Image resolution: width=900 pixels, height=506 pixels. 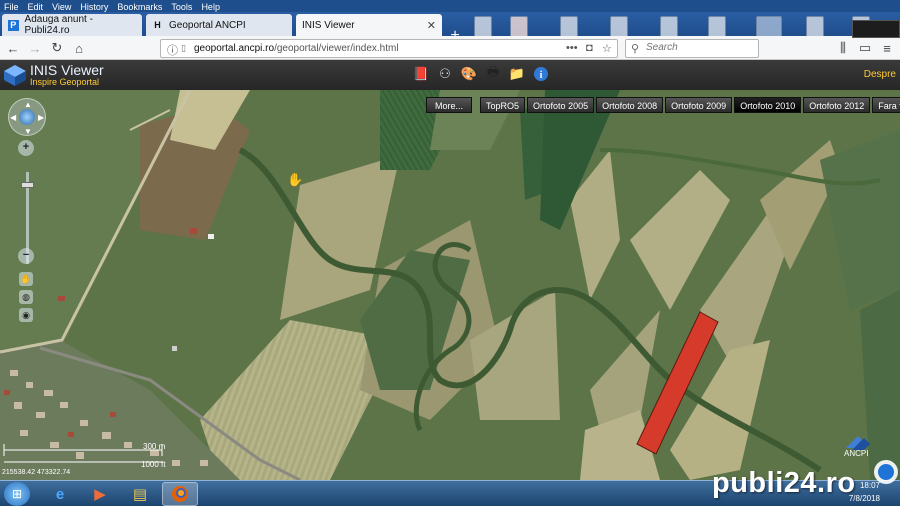 What do you see at coordinates (183, 48) in the screenshot?
I see `page-icon: ▯` at bounding box center [183, 48].